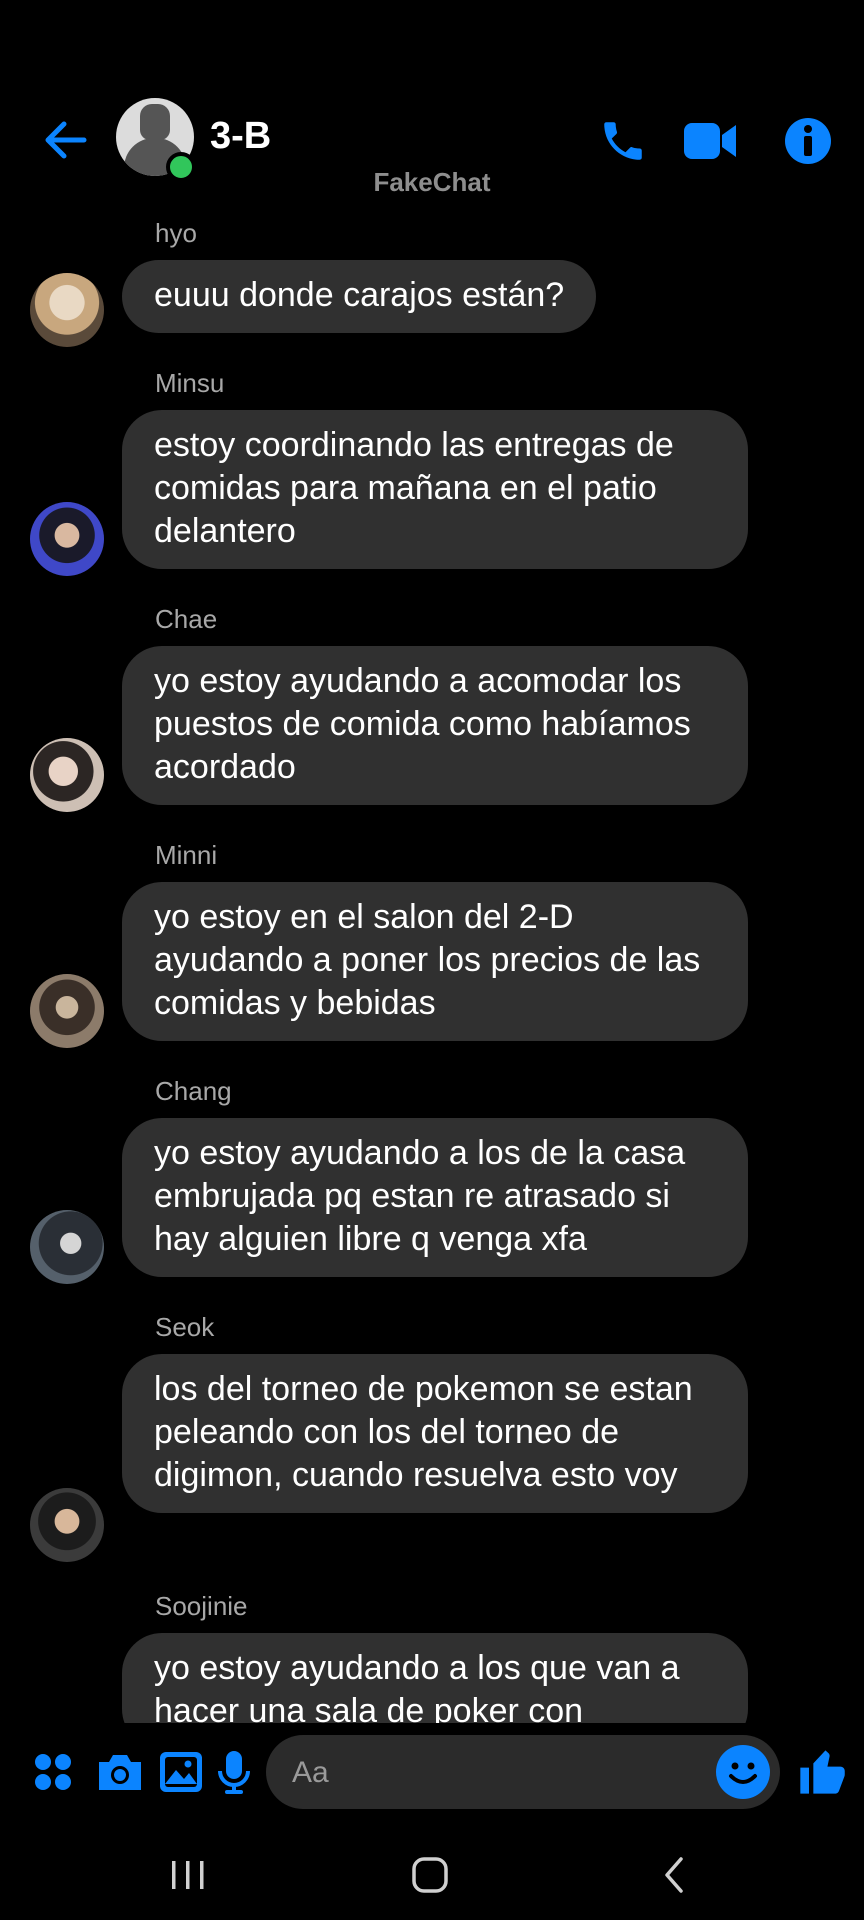 The image size is (864, 1920). I want to click on nav-back-button, so click(674, 1875).